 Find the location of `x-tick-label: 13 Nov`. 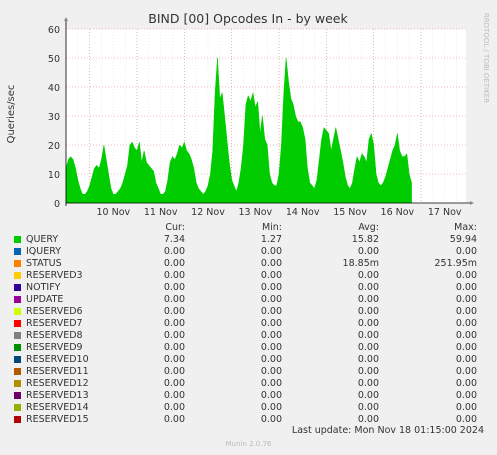

x-tick-label: 13 Nov is located at coordinates (256, 212).